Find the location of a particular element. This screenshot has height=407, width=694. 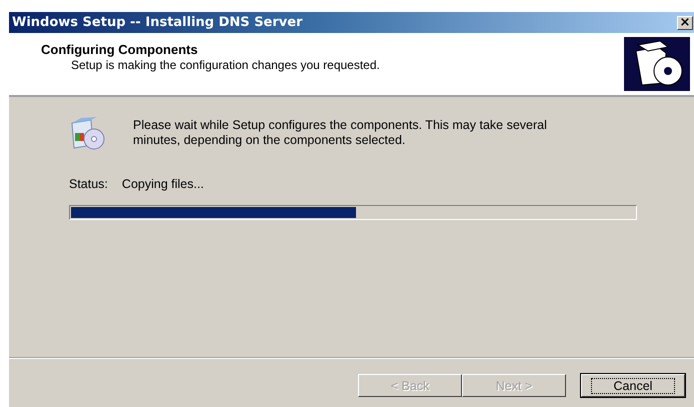

close-button: × is located at coordinates (685, 23).